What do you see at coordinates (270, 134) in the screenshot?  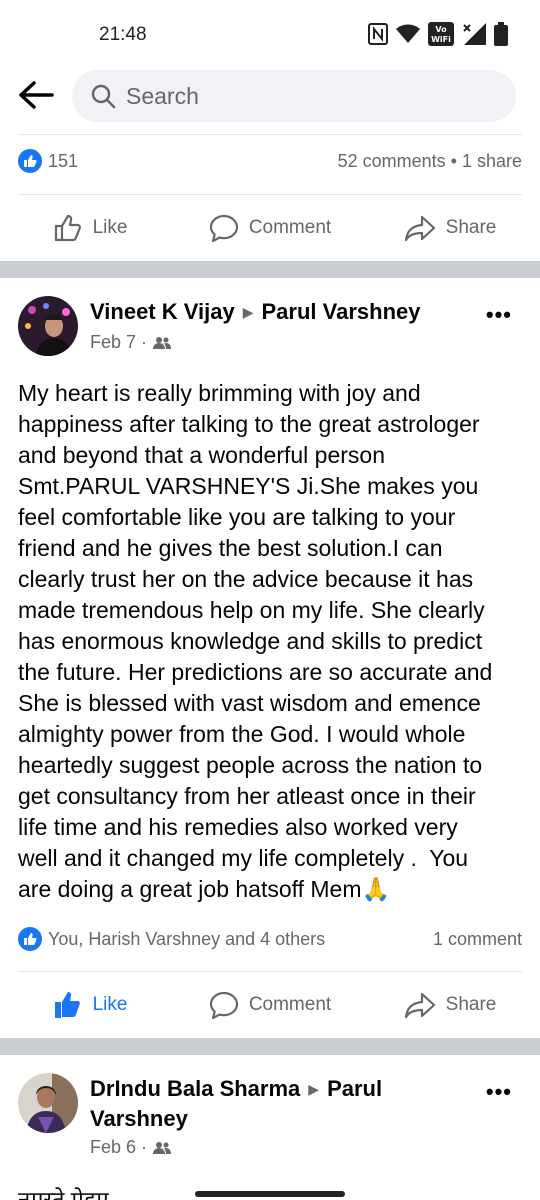 I see `header-divider` at bounding box center [270, 134].